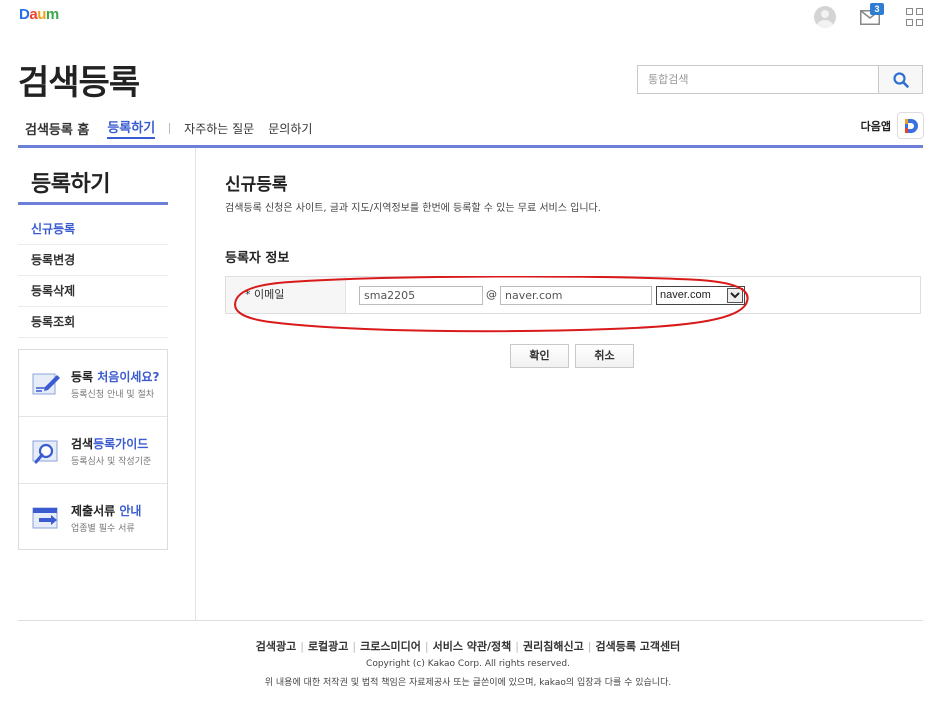 Image resolution: width=936 pixels, height=709 pixels. What do you see at coordinates (286, 295) in the screenshot?
I see `email-label: * 이메일` at bounding box center [286, 295].